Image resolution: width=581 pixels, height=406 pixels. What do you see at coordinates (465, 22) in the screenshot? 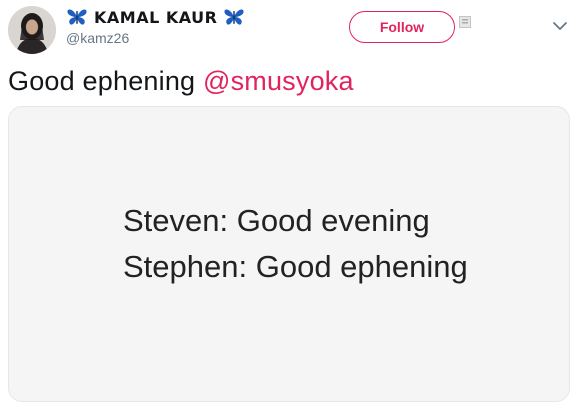
I see `status-icon` at bounding box center [465, 22].